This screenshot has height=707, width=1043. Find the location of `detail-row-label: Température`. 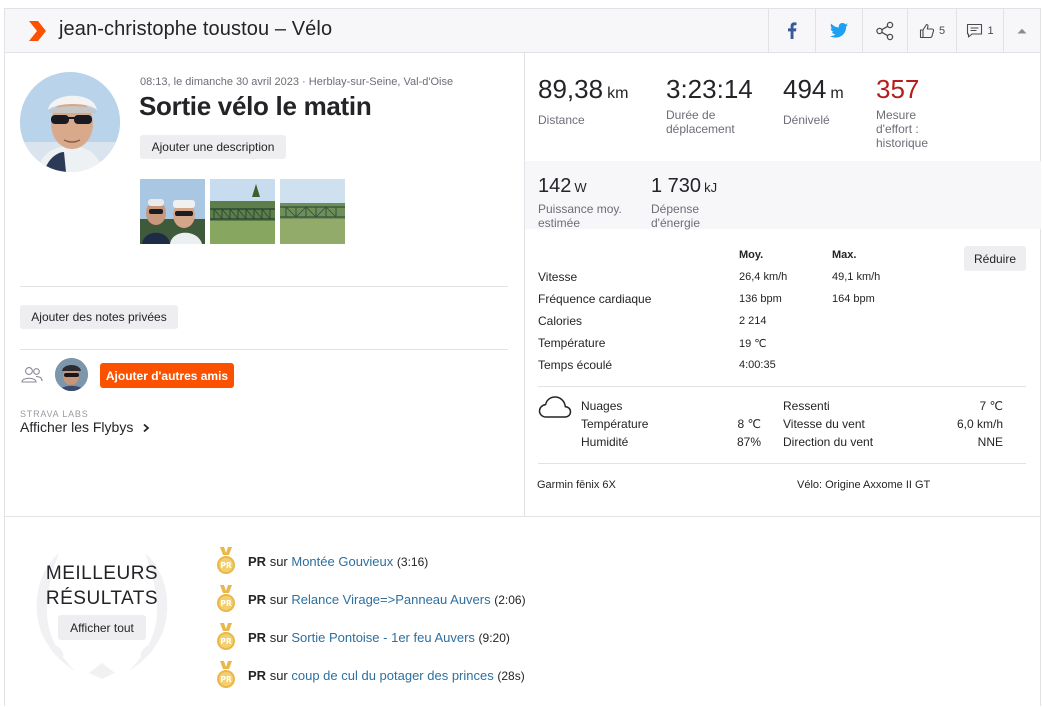

detail-row-label: Température is located at coordinates (572, 343).